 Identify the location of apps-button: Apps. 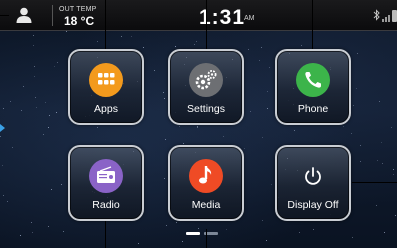
(106, 87).